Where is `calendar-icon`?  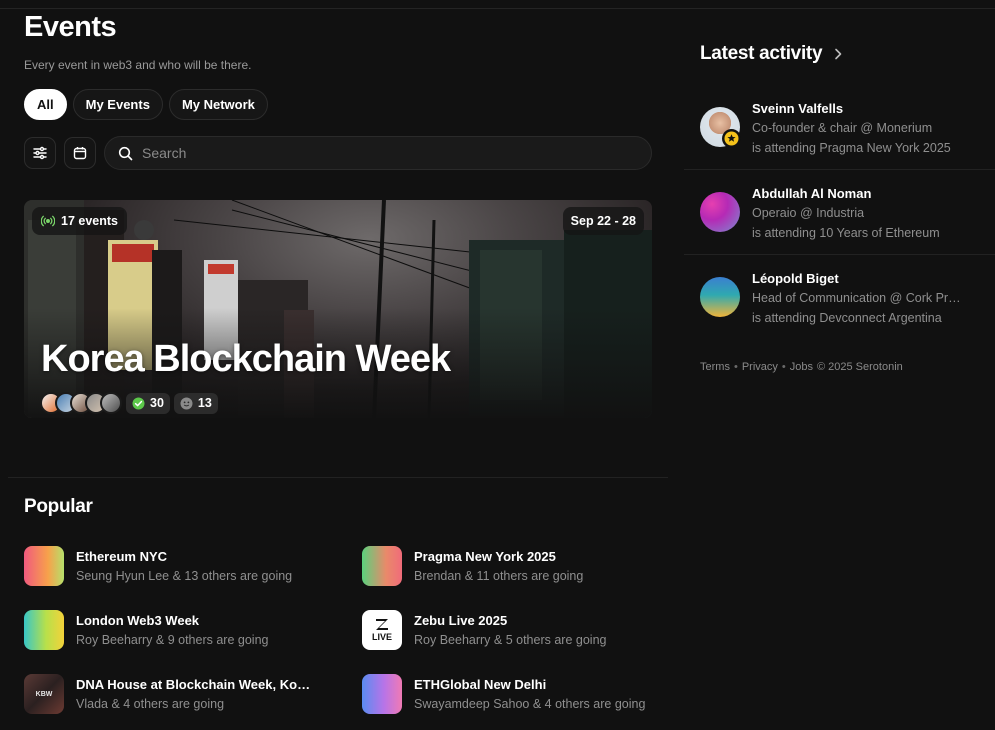 calendar-icon is located at coordinates (80, 153).